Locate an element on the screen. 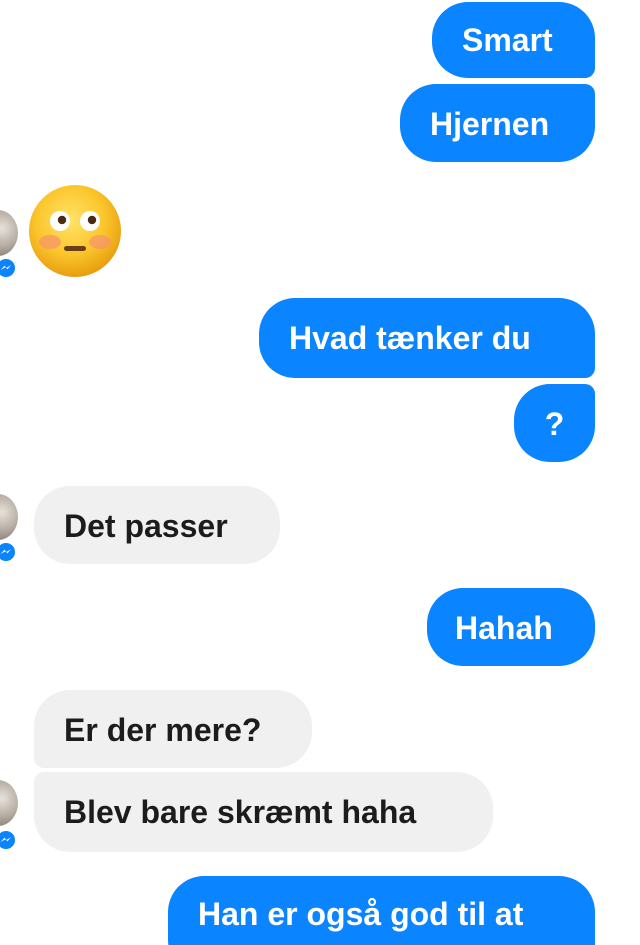  message-text: Hjernen is located at coordinates (490, 124).